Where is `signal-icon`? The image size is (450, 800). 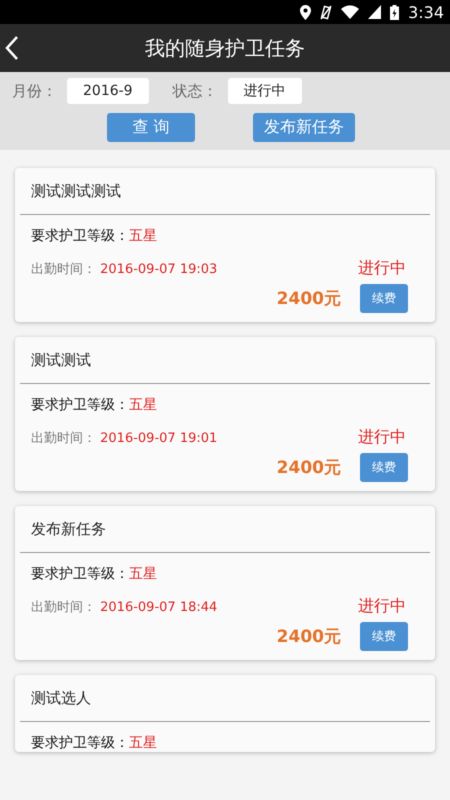 signal-icon is located at coordinates (375, 12).